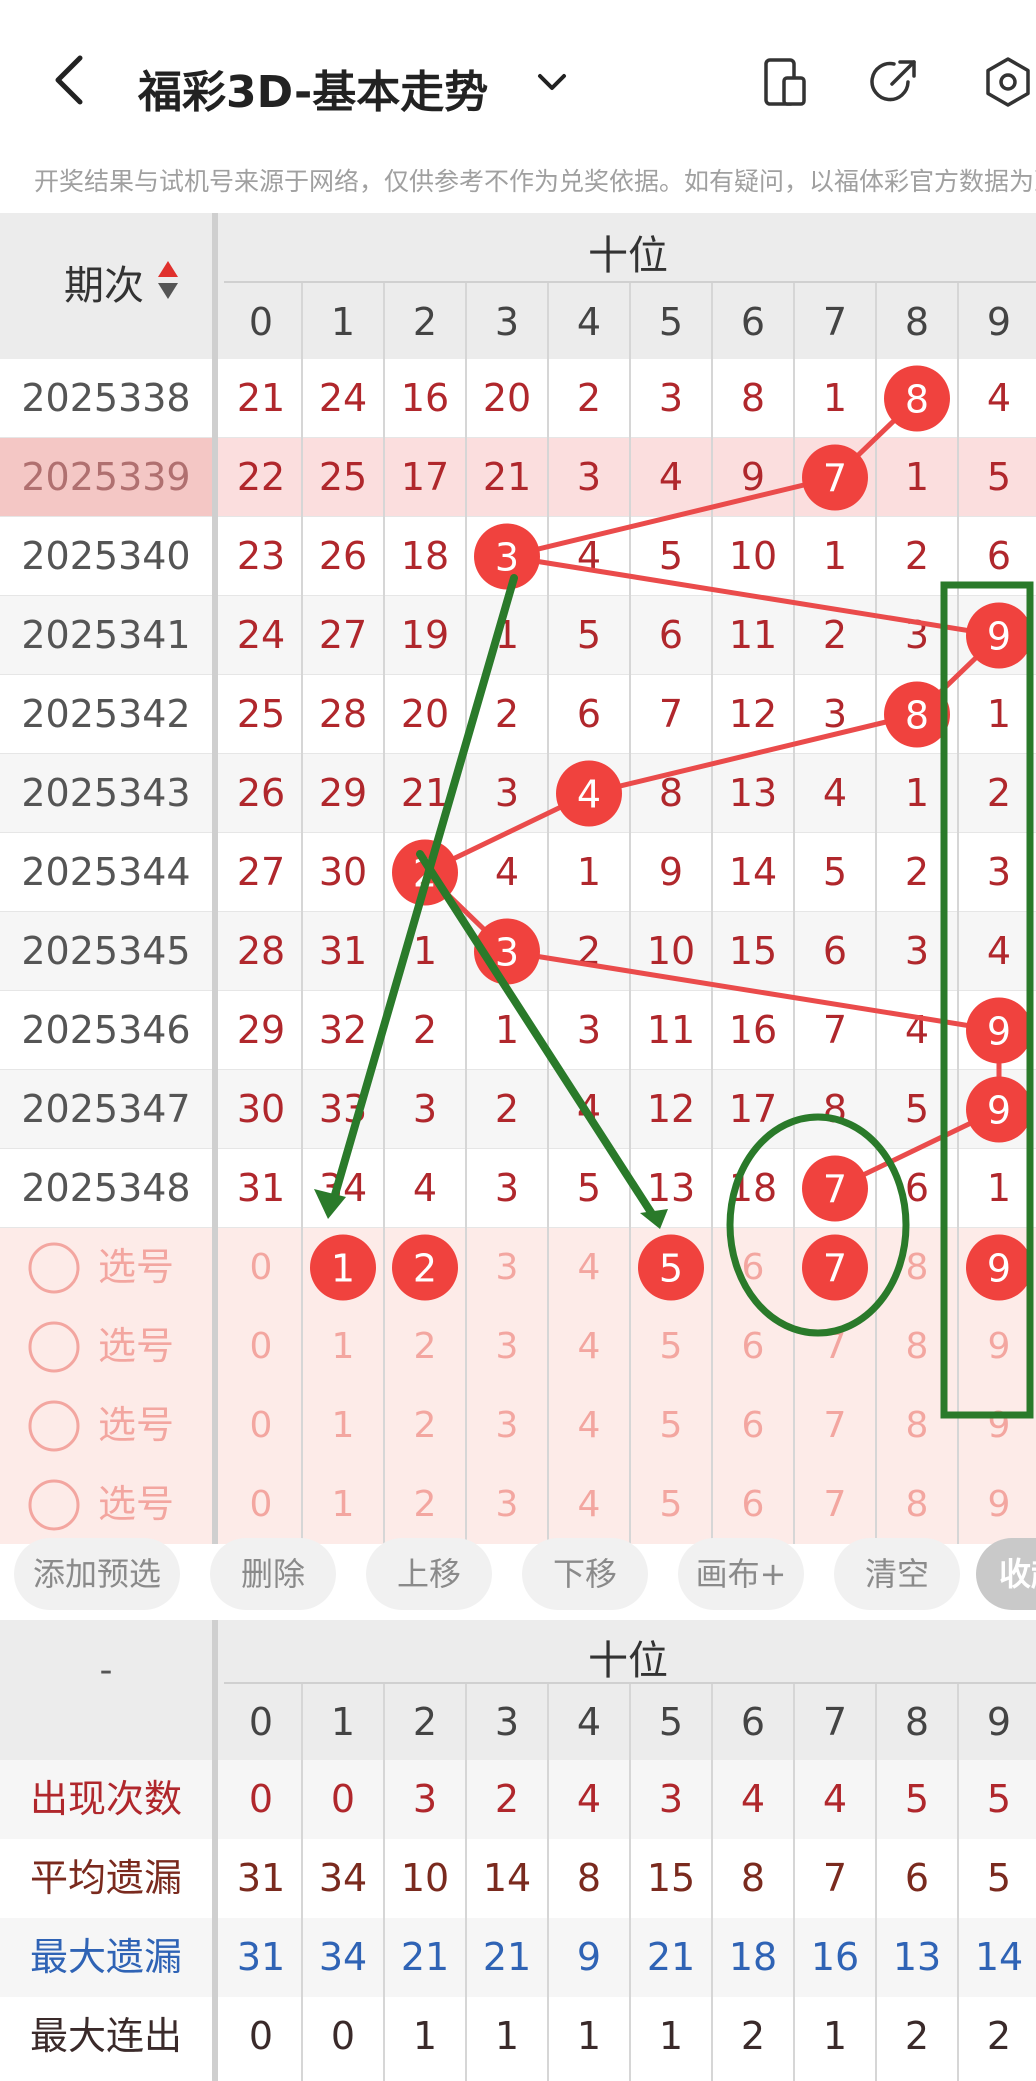 The image size is (1036, 2081). What do you see at coordinates (917, 1957) in the screenshot?
I see `stats-value-cell: 13` at bounding box center [917, 1957].